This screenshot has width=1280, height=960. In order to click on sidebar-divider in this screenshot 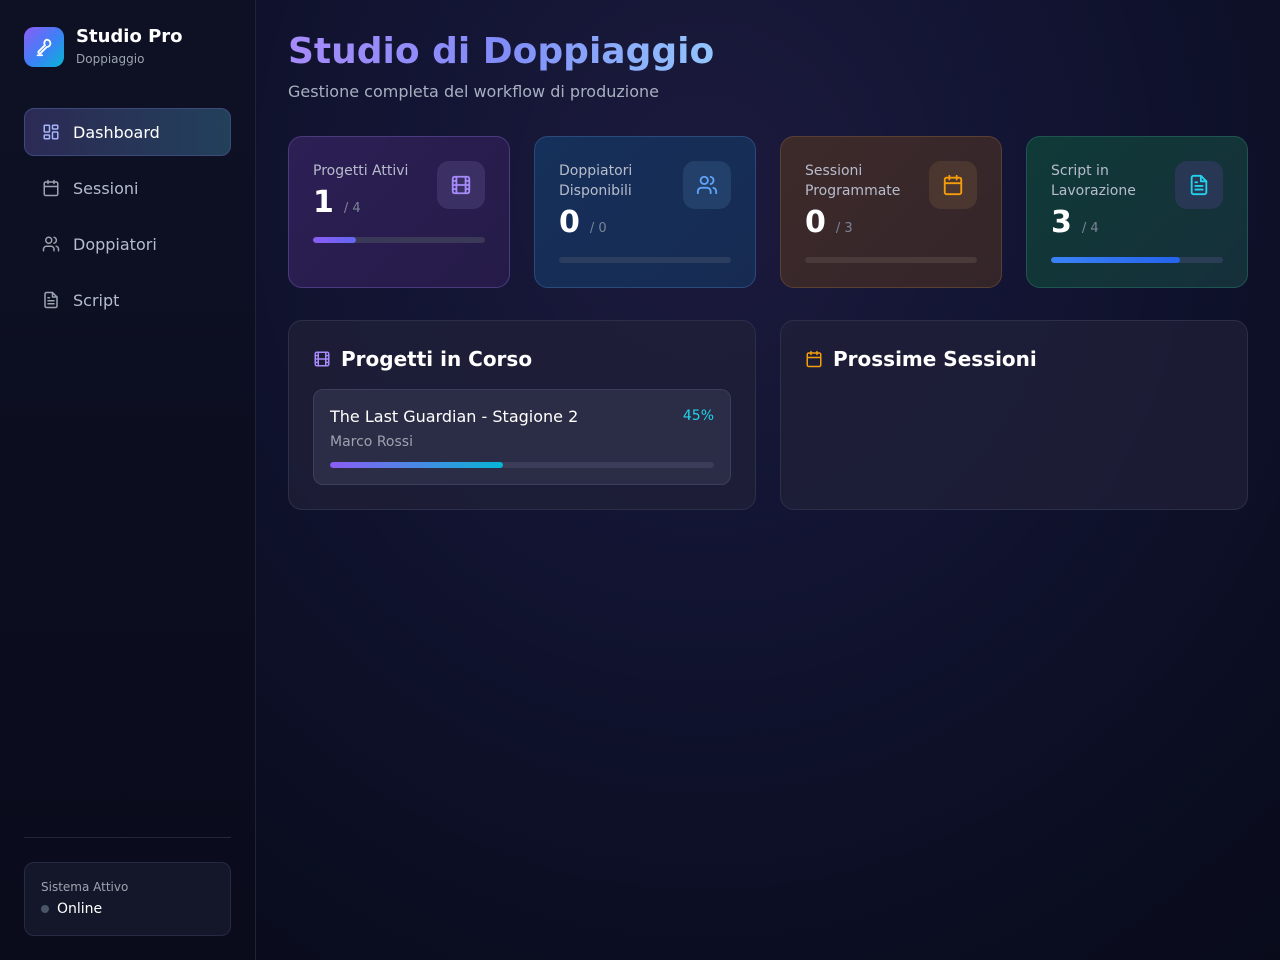, I will do `click(127, 837)`.